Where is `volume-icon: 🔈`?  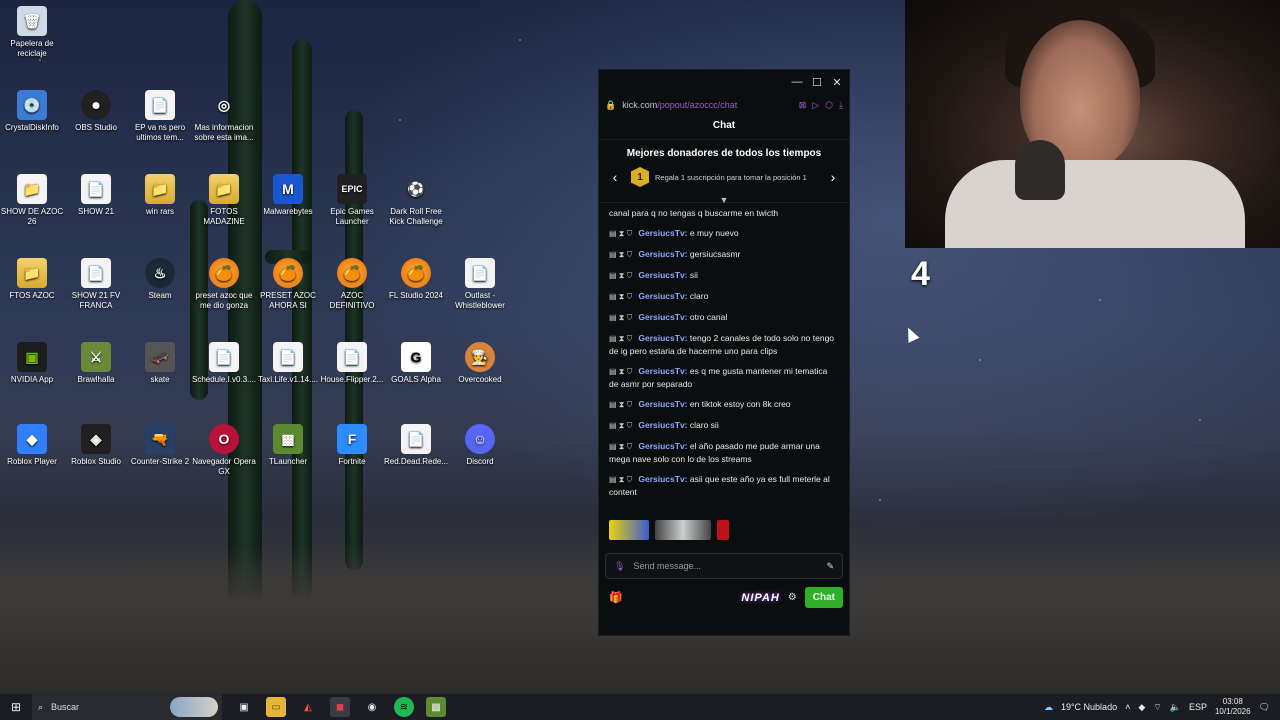
volume-icon: 🔈 is located at coordinates (1175, 707).